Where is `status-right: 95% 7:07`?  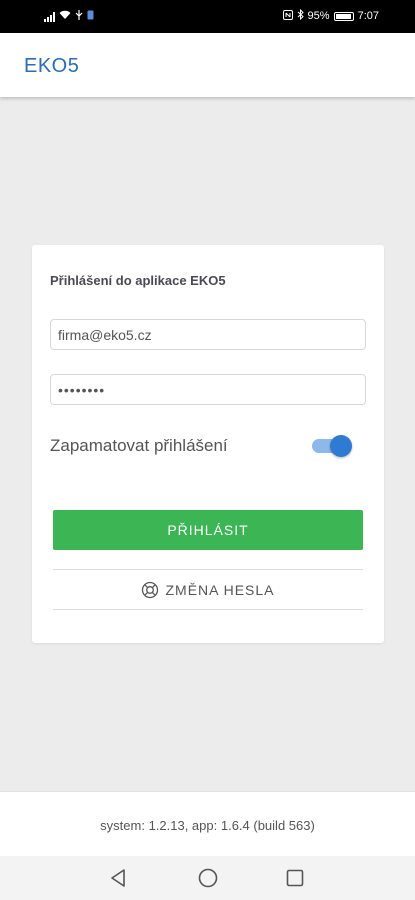 status-right: 95% 7:07 is located at coordinates (330, 15).